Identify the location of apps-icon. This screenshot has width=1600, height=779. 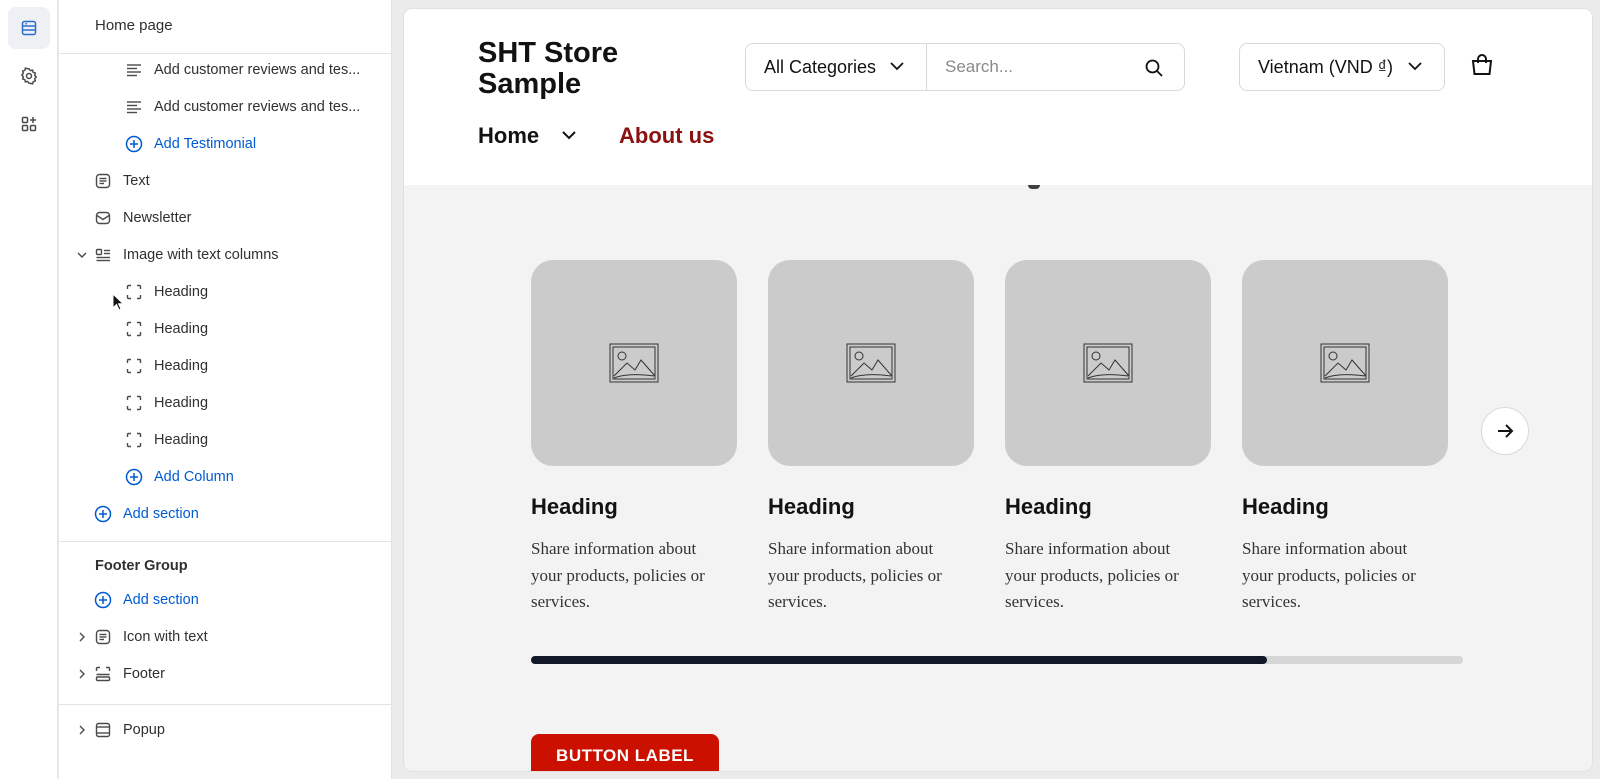
(29, 124).